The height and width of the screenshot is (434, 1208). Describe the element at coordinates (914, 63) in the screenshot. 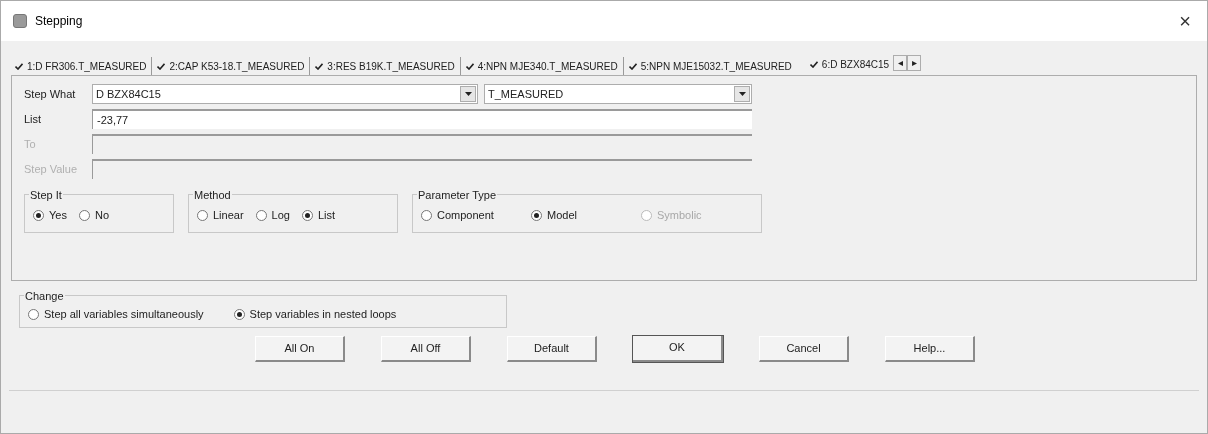

I see `tab-scroll-button: ▸` at that location.